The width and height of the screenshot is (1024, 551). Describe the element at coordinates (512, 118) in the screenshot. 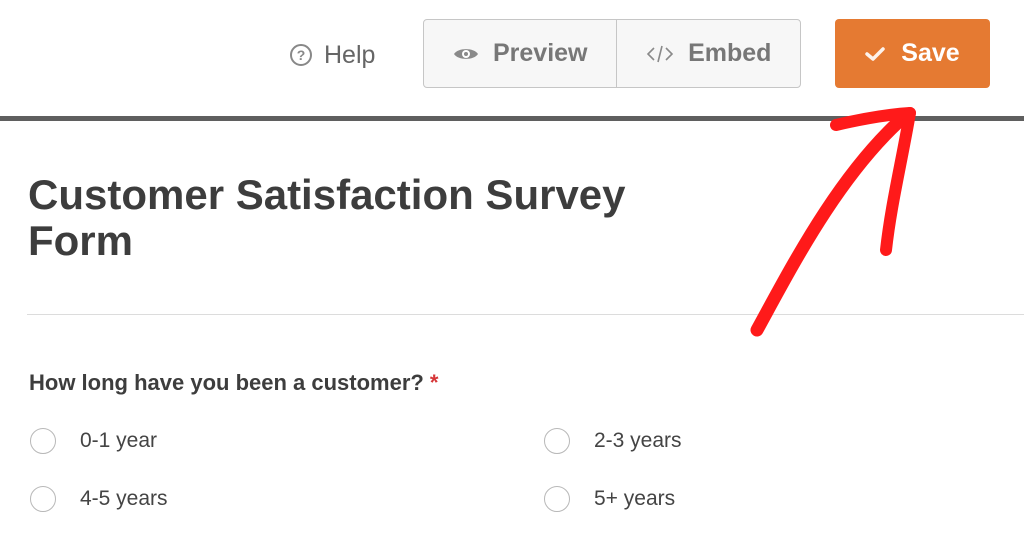

I see `toolbar-divider` at that location.